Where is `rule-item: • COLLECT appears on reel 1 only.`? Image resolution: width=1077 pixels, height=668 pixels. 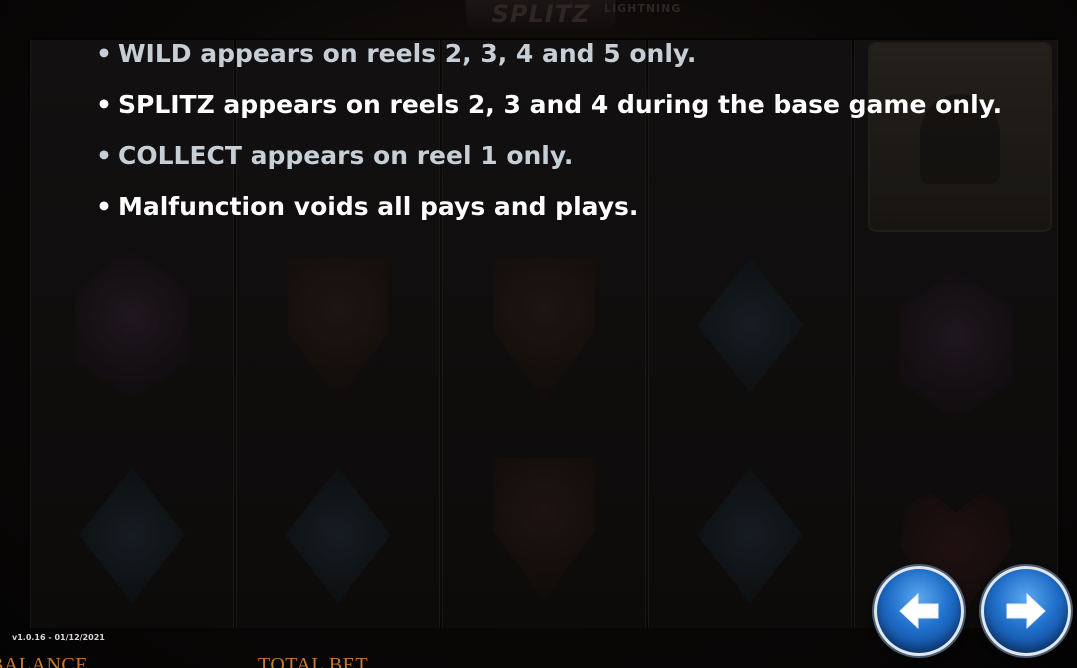
rule-item: • COLLECT appears on reel 1 only. is located at coordinates (549, 159).